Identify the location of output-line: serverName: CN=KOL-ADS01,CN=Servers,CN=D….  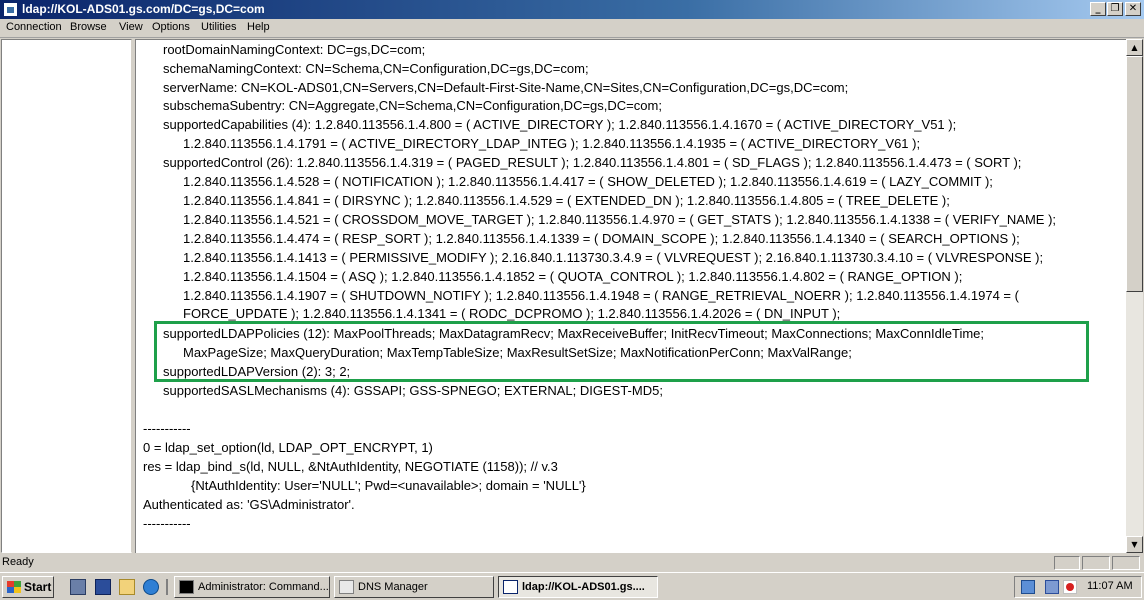
(506, 87).